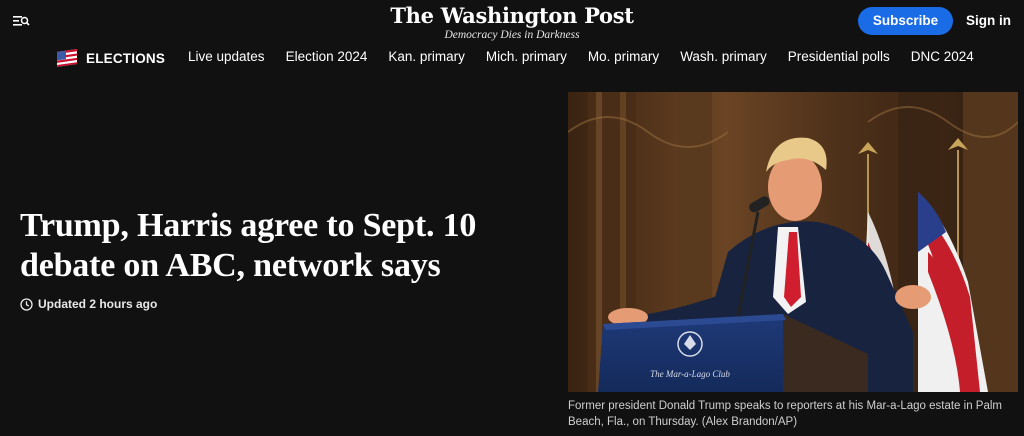 Image resolution: width=1024 pixels, height=436 pixels. What do you see at coordinates (67, 58) in the screenshot?
I see `flag-icon` at bounding box center [67, 58].